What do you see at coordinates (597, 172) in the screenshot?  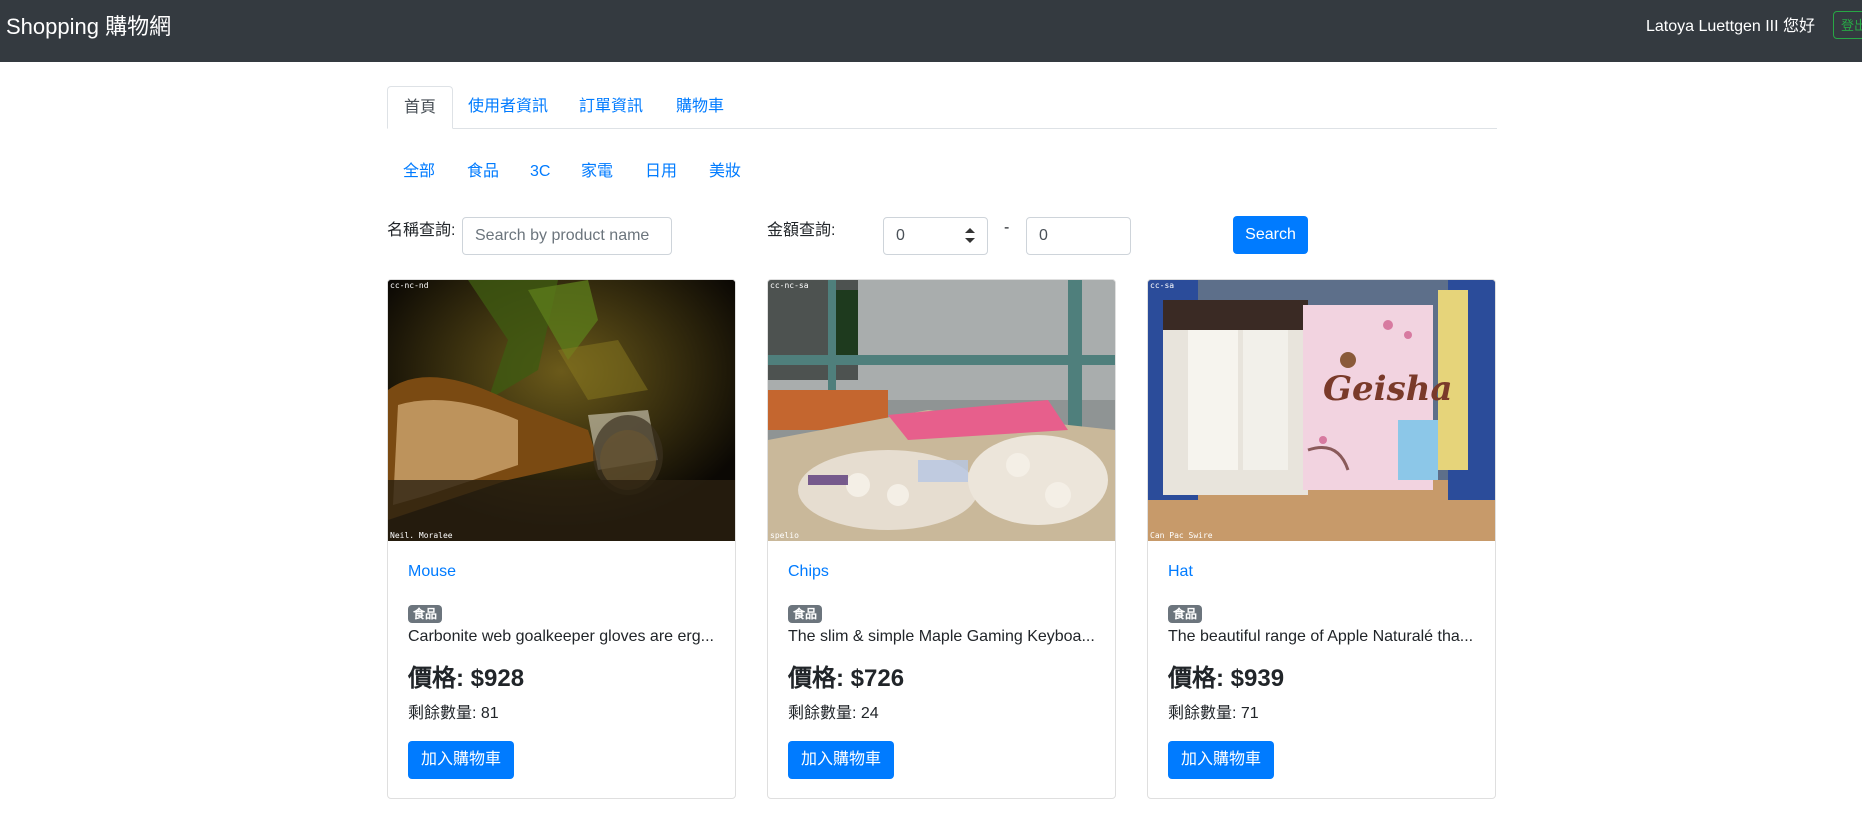 I see `category-appliances: 家電` at bounding box center [597, 172].